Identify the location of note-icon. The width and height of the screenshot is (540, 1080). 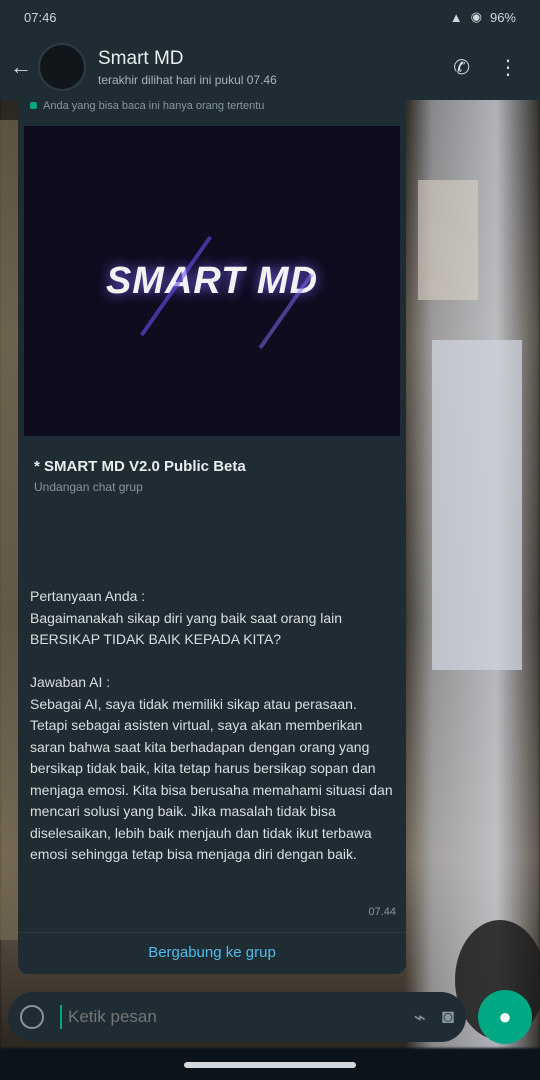
(33, 105).